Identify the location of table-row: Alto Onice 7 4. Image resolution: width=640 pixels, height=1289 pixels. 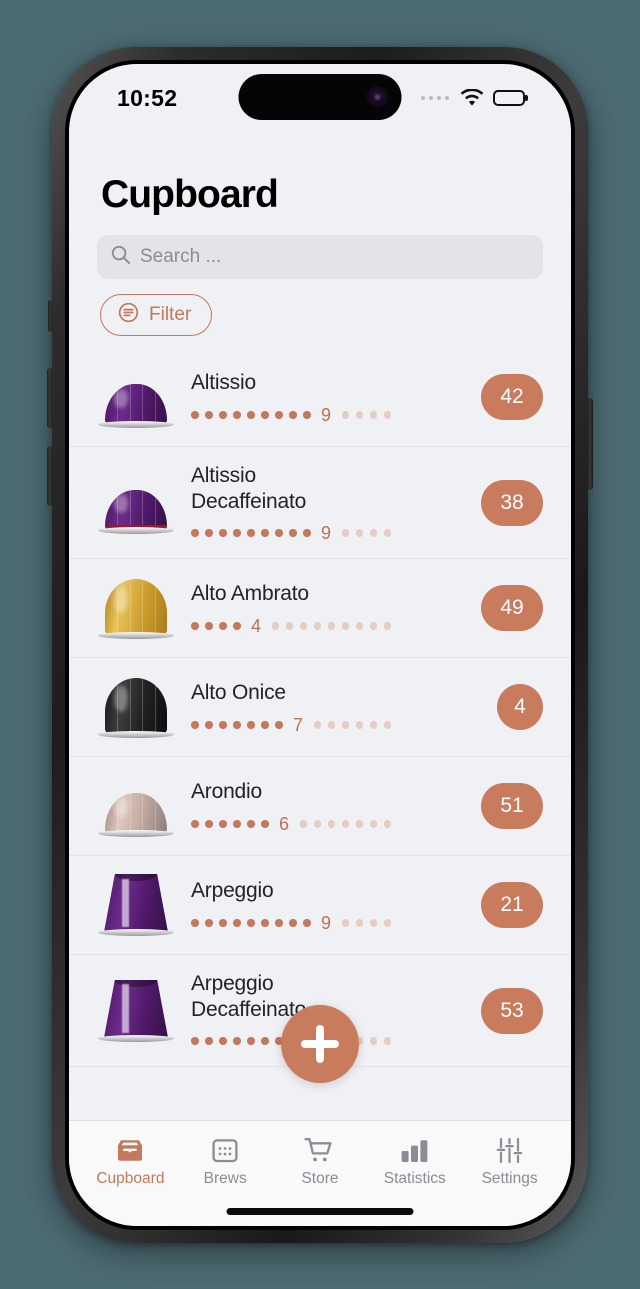
(320, 707).